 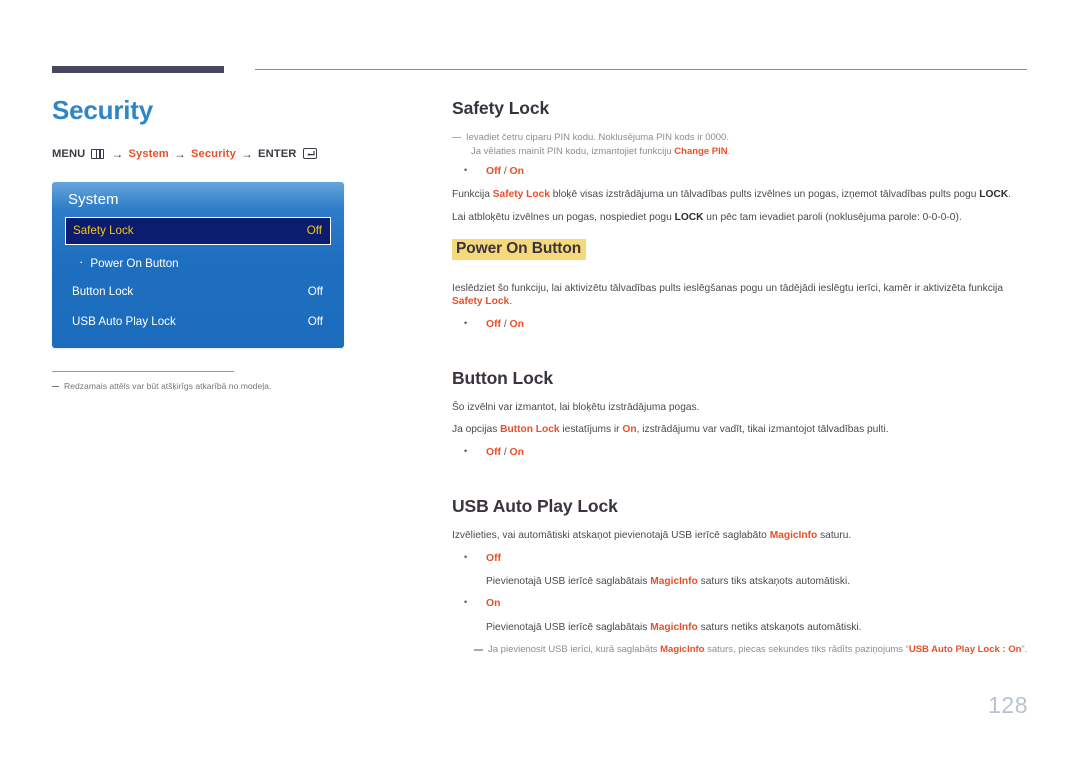 I want to click on breadcrumb-arrow-3: →, so click(x=247, y=153).